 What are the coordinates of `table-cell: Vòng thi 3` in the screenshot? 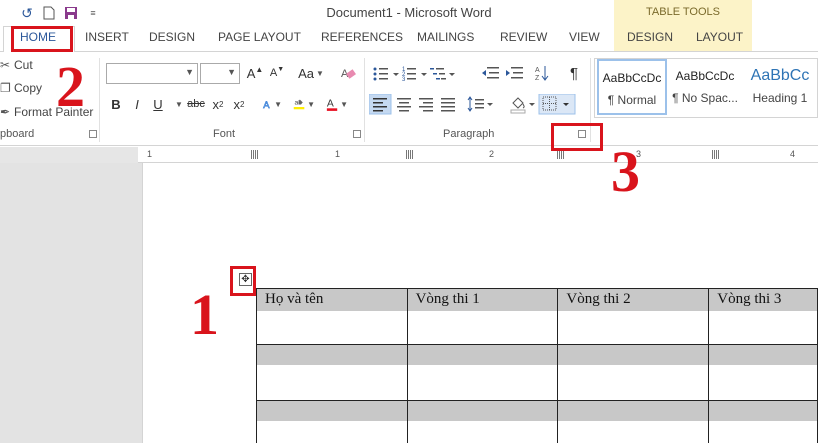 It's located at (763, 316).